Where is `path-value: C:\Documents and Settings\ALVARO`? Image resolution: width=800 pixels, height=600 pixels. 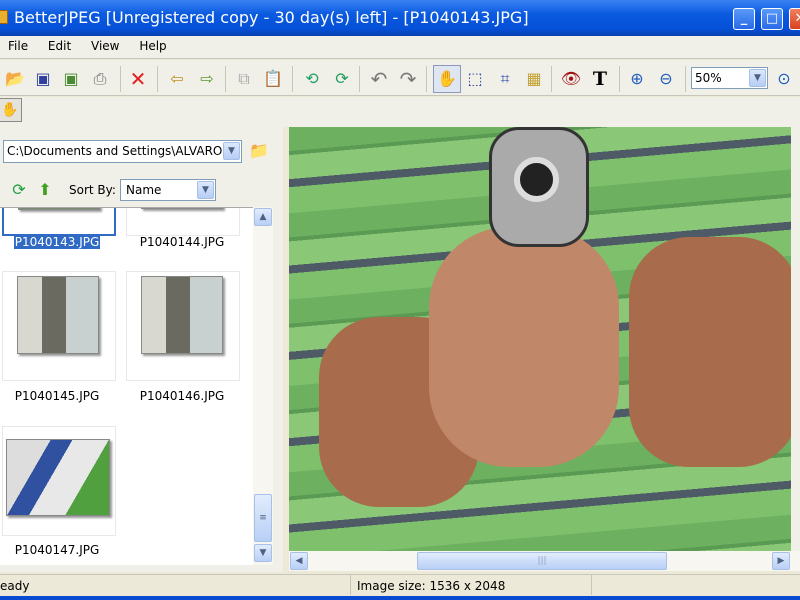 path-value: C:\Documents and Settings\ALVARO is located at coordinates (115, 151).